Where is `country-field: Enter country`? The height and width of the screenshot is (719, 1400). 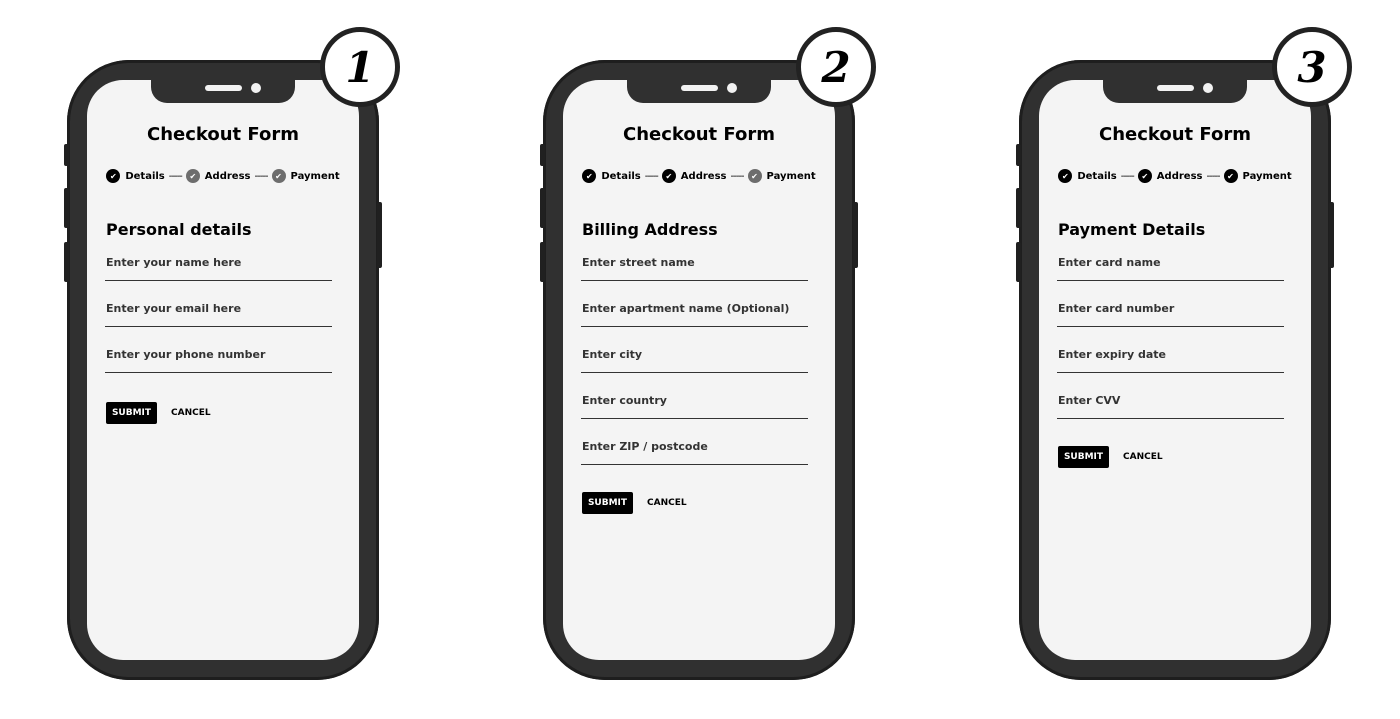 country-field: Enter country is located at coordinates (694, 406).